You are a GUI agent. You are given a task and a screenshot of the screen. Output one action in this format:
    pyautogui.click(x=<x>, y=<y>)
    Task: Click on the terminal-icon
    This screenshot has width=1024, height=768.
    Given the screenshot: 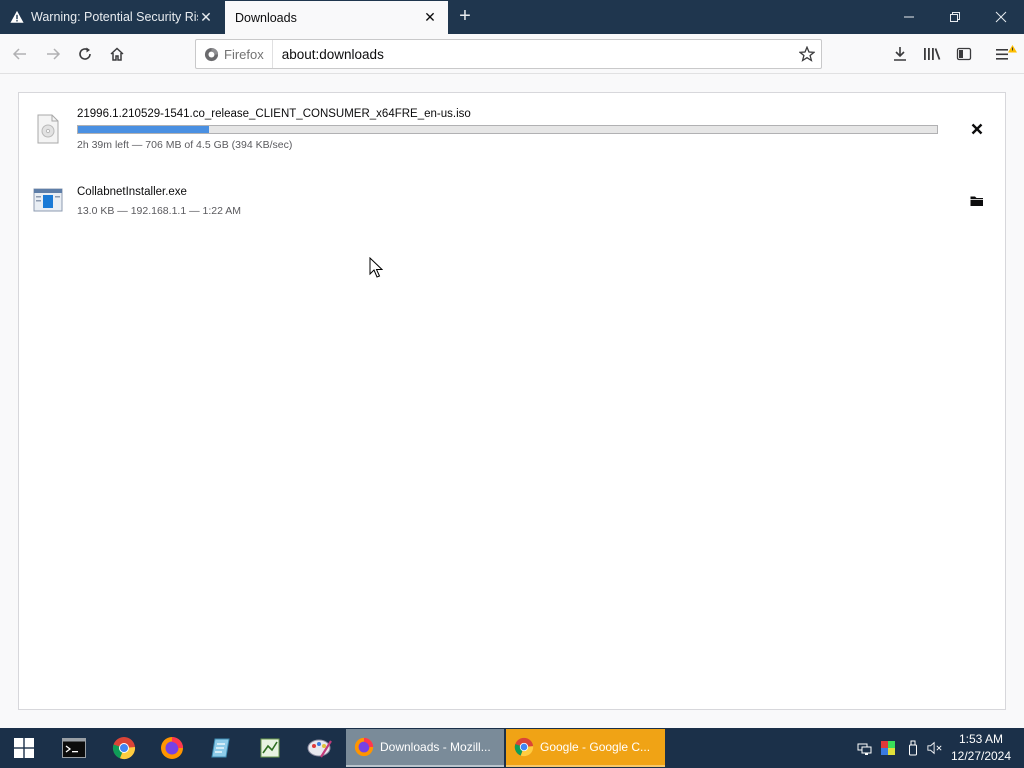 What is the action you would take?
    pyautogui.click(x=74, y=748)
    